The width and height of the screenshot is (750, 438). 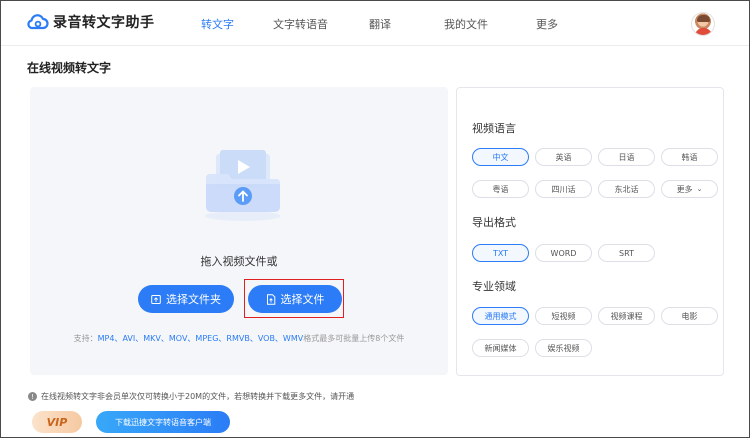 I want to click on file-icon, so click(x=270, y=299).